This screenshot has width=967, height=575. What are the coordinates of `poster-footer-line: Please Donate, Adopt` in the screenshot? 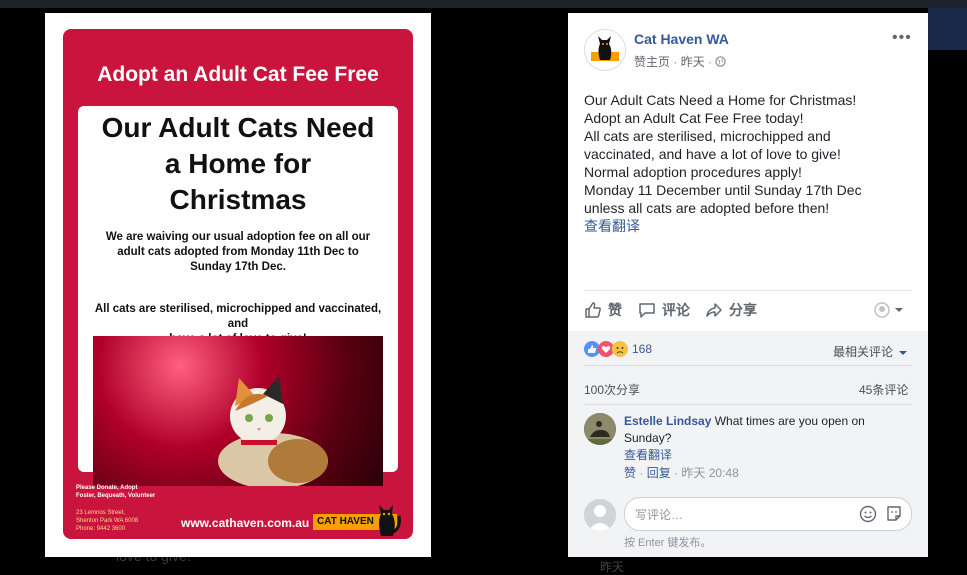 It's located at (107, 488).